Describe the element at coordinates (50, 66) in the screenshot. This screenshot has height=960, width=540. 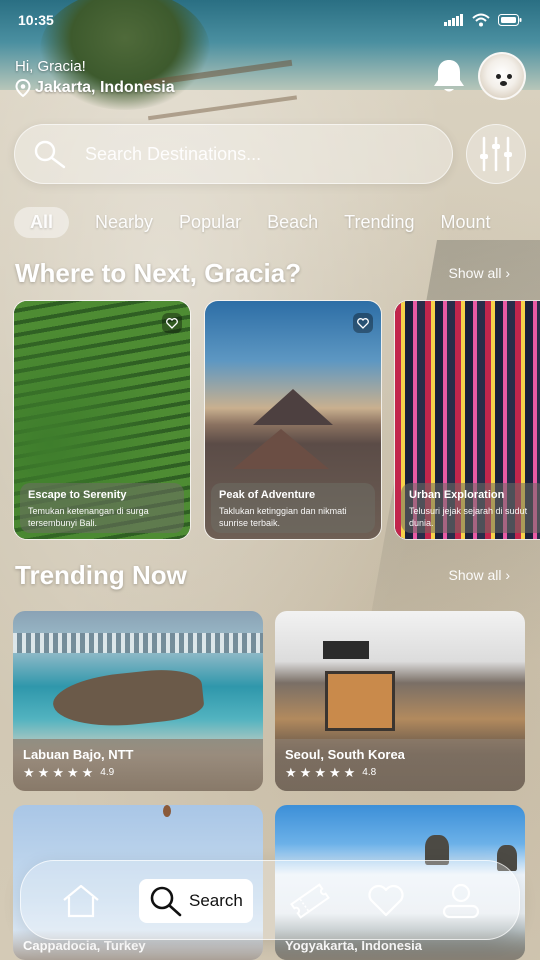
I see `greeting-text: Hi, Gracia!` at that location.